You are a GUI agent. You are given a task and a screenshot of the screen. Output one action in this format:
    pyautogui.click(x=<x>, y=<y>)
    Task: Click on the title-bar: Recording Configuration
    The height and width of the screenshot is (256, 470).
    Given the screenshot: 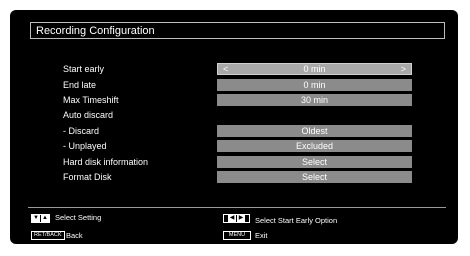 What is the action you would take?
    pyautogui.click(x=237, y=30)
    